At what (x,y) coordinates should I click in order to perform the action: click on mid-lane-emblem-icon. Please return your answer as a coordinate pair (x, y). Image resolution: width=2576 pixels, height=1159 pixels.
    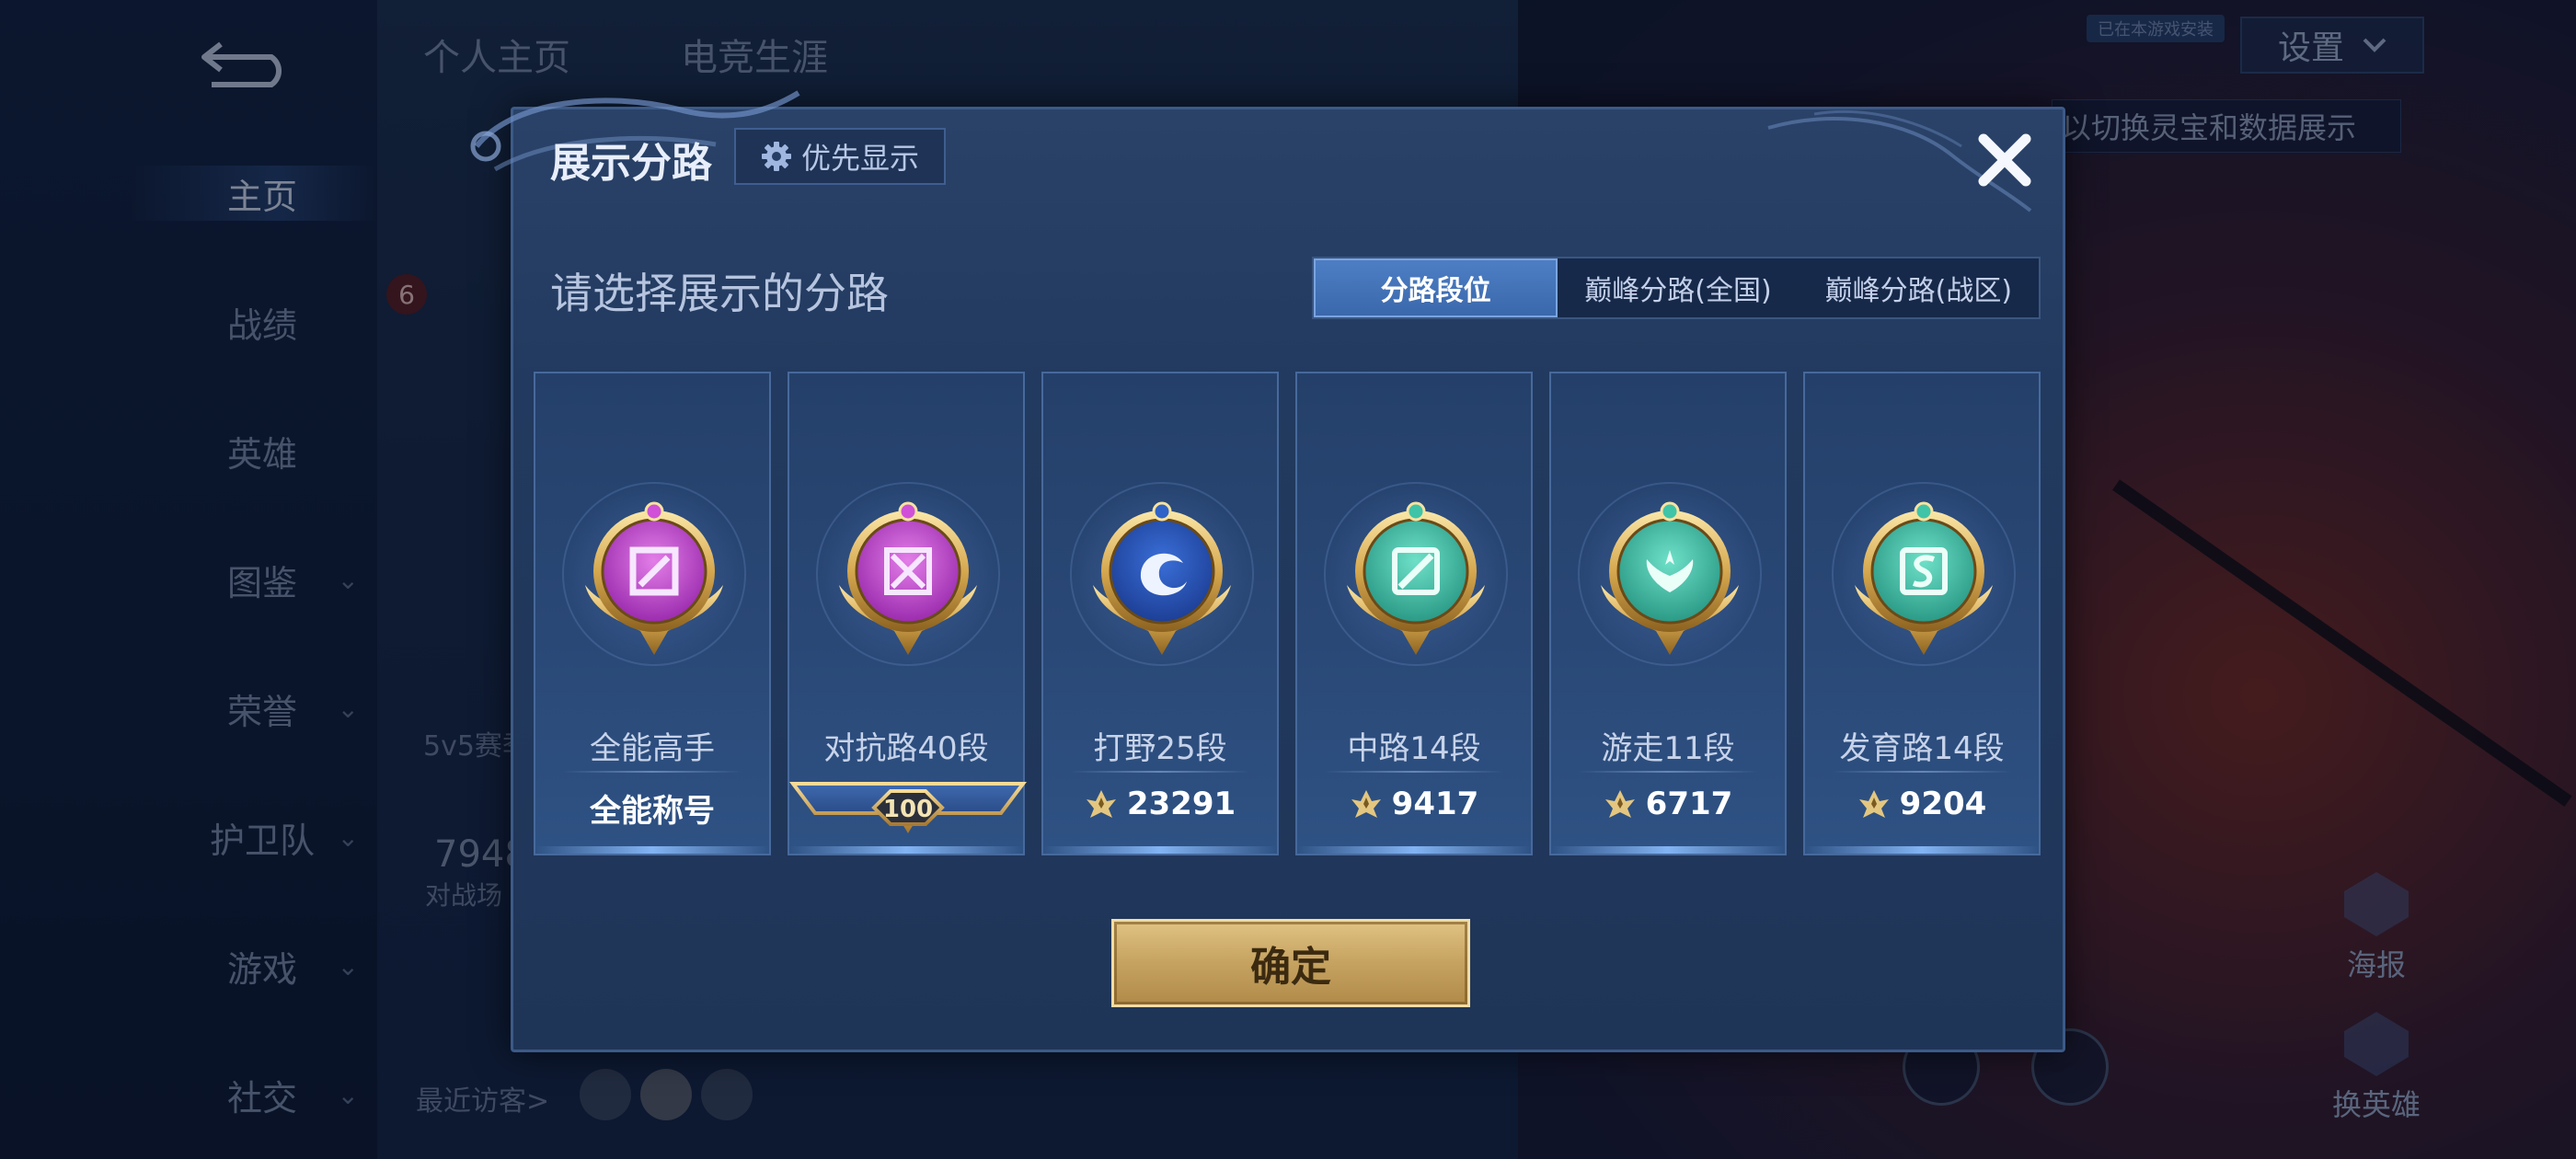
    Looking at the image, I should click on (1416, 576).